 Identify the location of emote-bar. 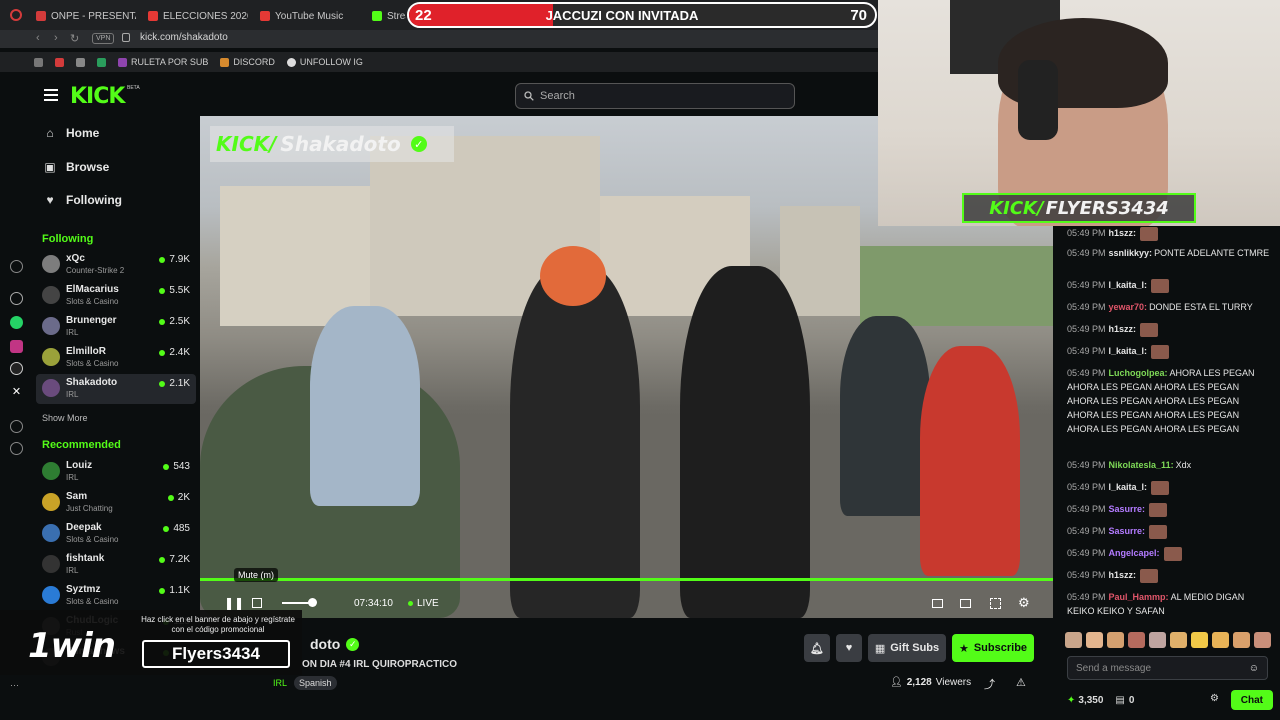
(1170, 640).